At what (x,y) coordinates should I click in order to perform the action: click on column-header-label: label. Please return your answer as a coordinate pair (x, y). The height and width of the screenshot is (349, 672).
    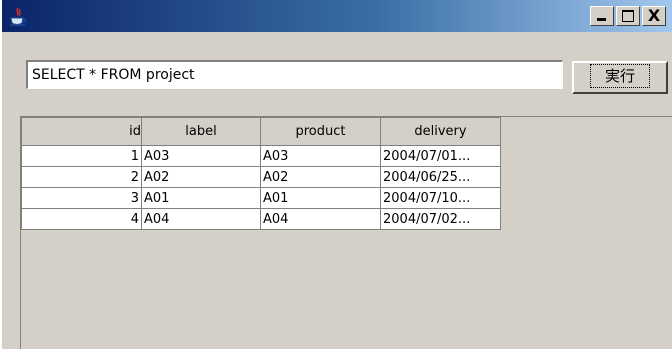
    Looking at the image, I should click on (201, 131).